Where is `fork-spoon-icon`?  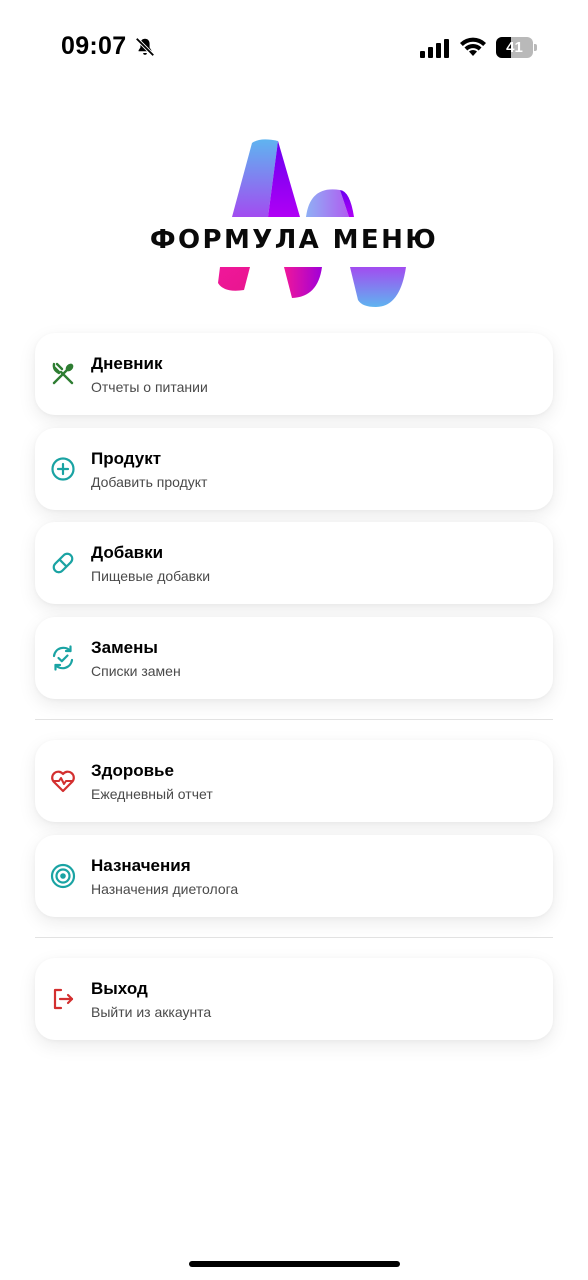 fork-spoon-icon is located at coordinates (63, 374).